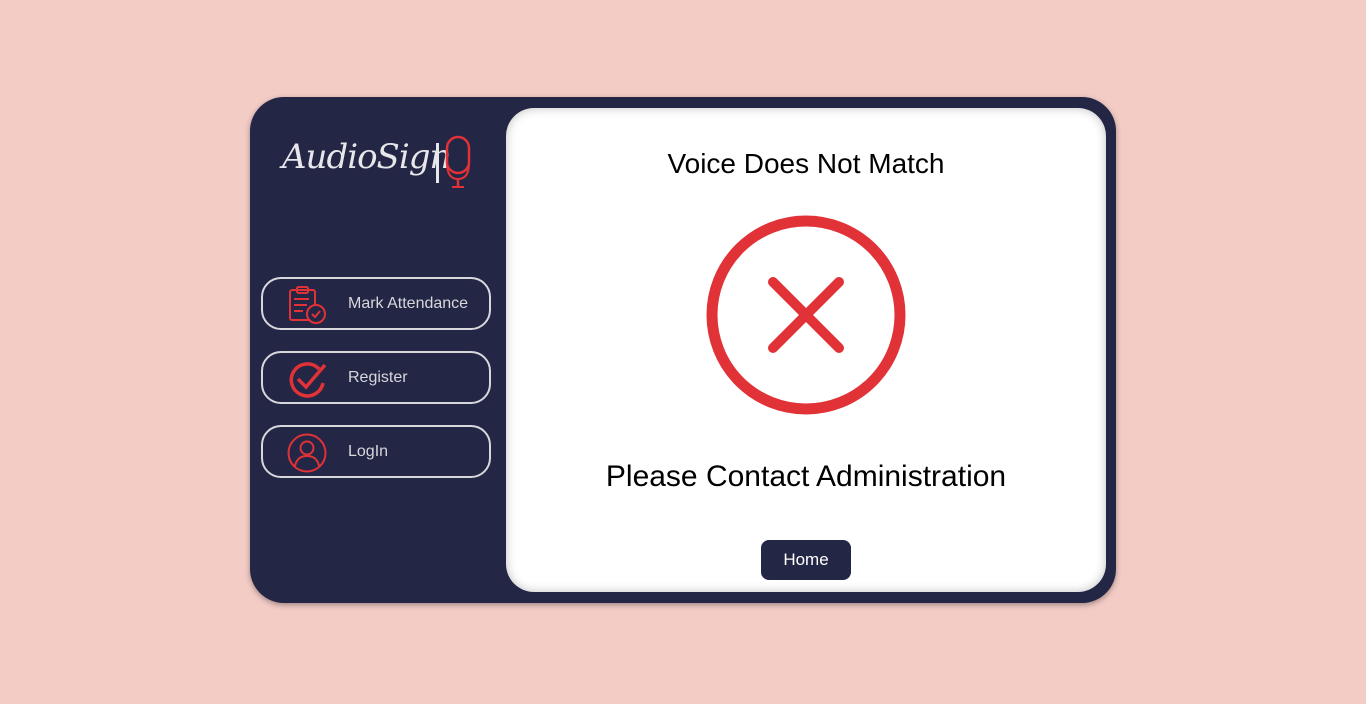  I want to click on home-button: Home, so click(806, 560).